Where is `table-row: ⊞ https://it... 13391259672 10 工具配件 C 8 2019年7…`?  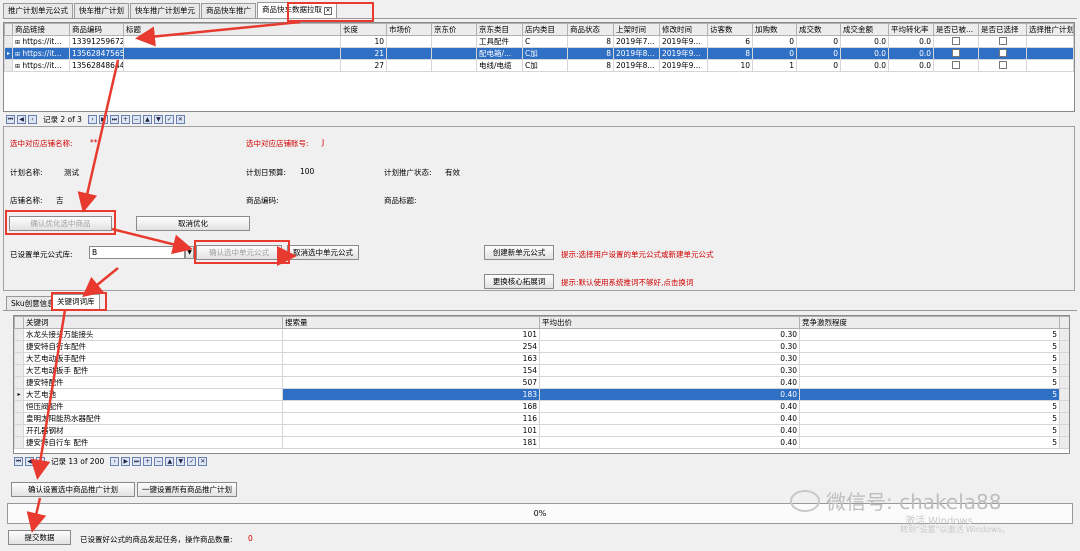
table-row: ⊞ https://it... 13391259672 10 工具配件 C 8 2019年7… is located at coordinates (539, 41).